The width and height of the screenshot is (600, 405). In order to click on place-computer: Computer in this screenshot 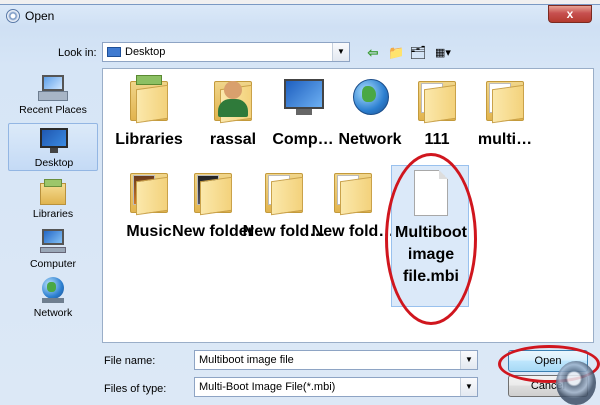, I will do `click(53, 249)`.